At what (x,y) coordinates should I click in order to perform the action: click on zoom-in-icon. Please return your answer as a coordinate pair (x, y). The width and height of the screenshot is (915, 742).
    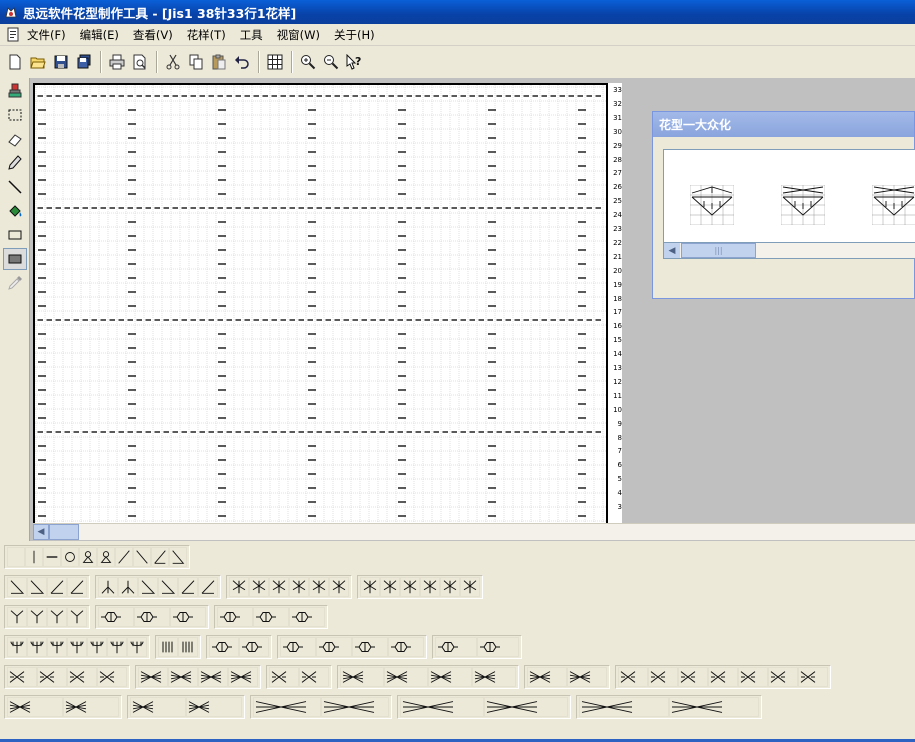
    Looking at the image, I should click on (308, 62).